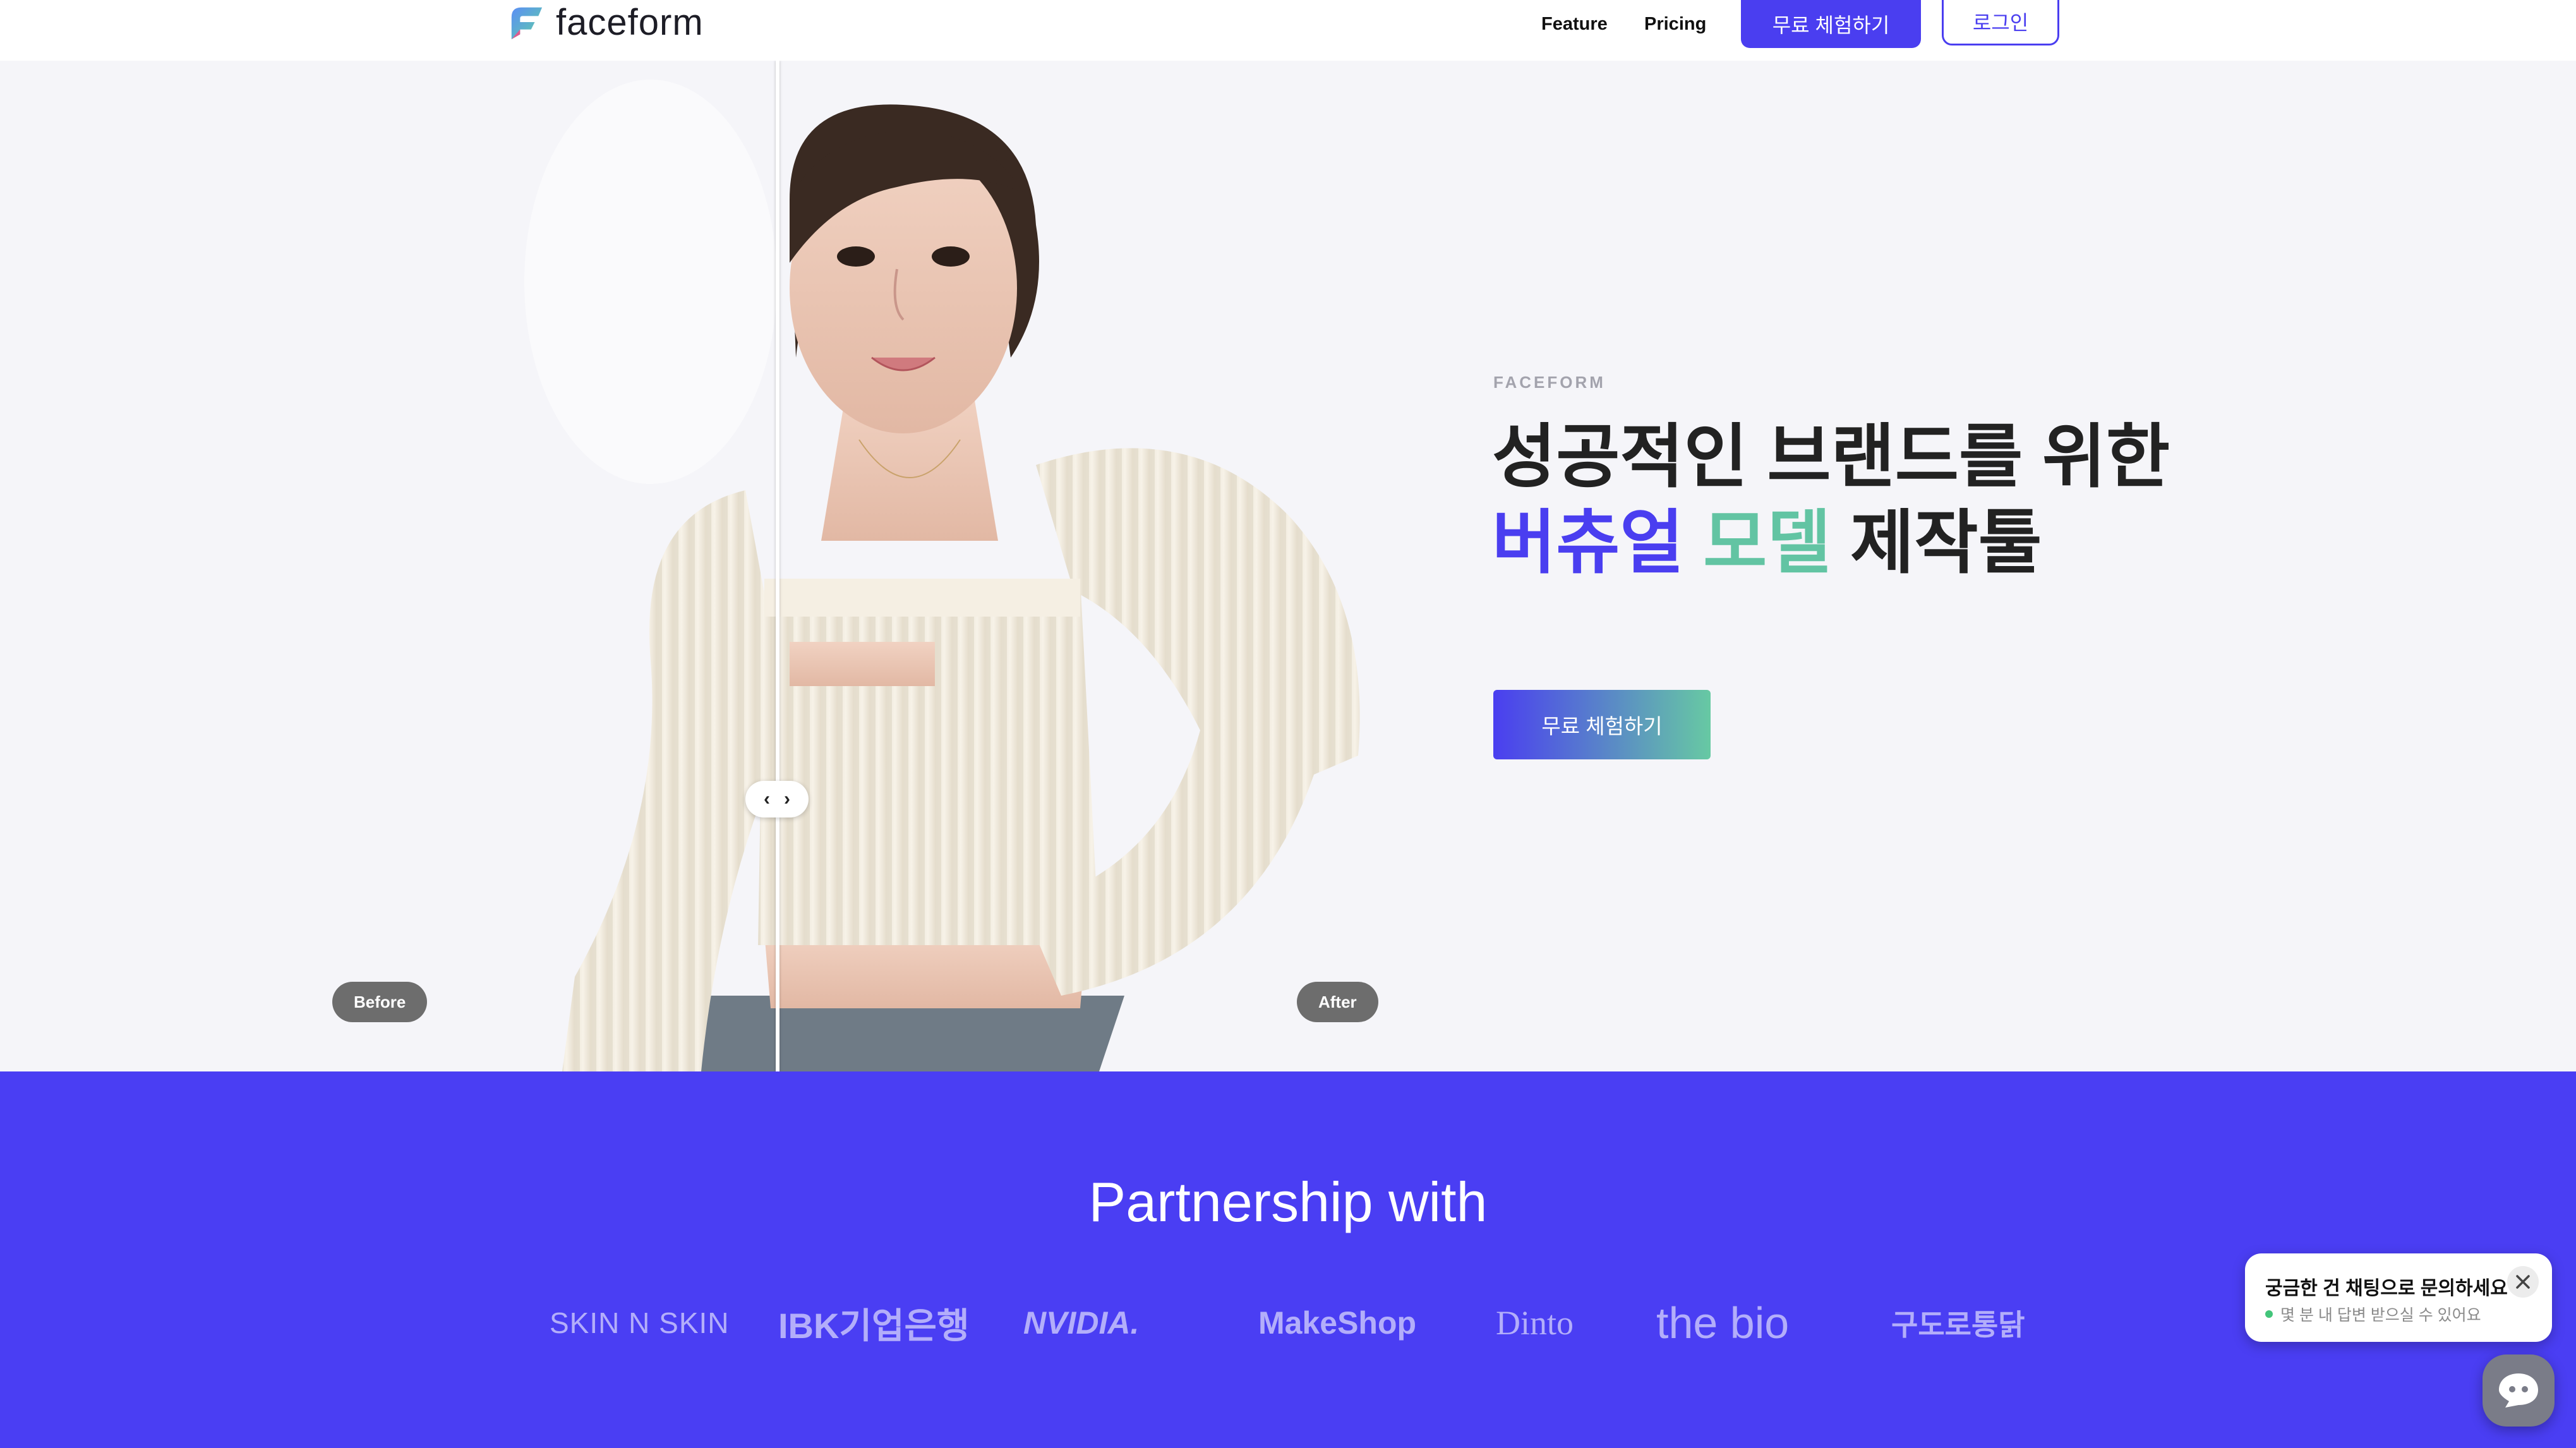  I want to click on chat-bubble-icon, so click(2518, 1390).